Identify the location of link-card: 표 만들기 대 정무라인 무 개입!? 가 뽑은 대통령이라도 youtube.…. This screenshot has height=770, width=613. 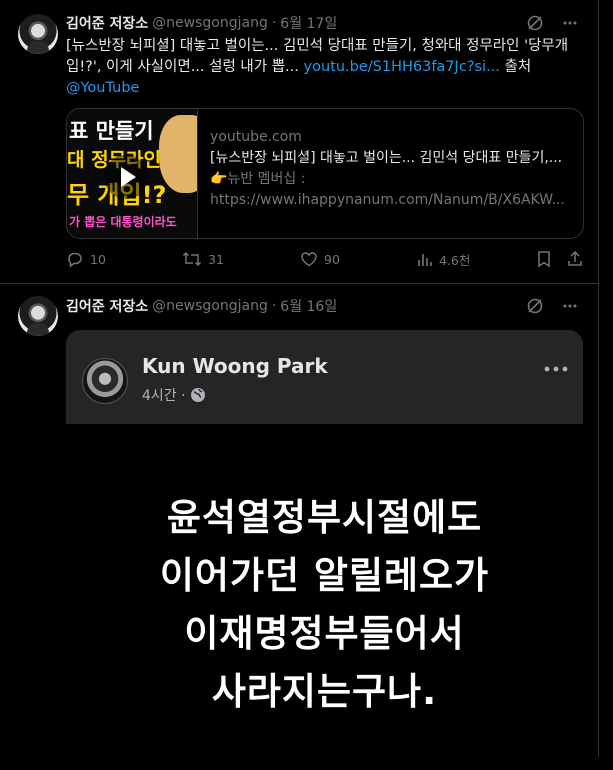
(325, 173).